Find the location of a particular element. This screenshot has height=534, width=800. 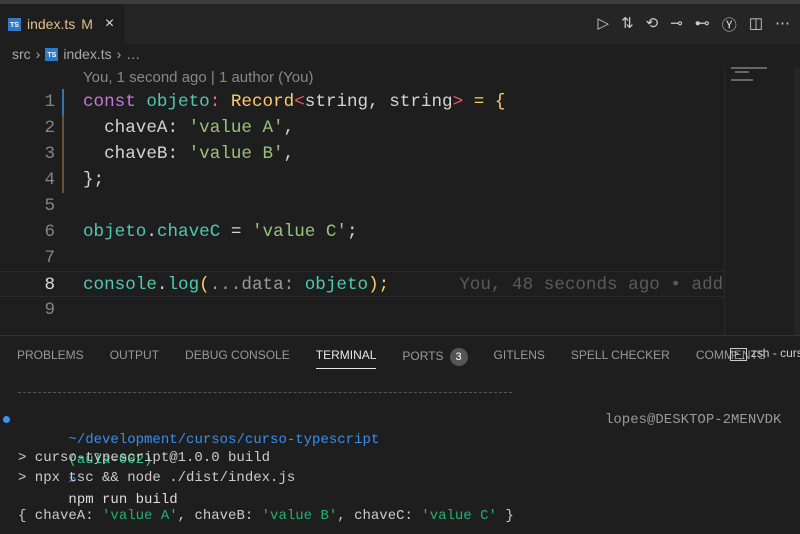

line-number: 6 is located at coordinates (49, 232).